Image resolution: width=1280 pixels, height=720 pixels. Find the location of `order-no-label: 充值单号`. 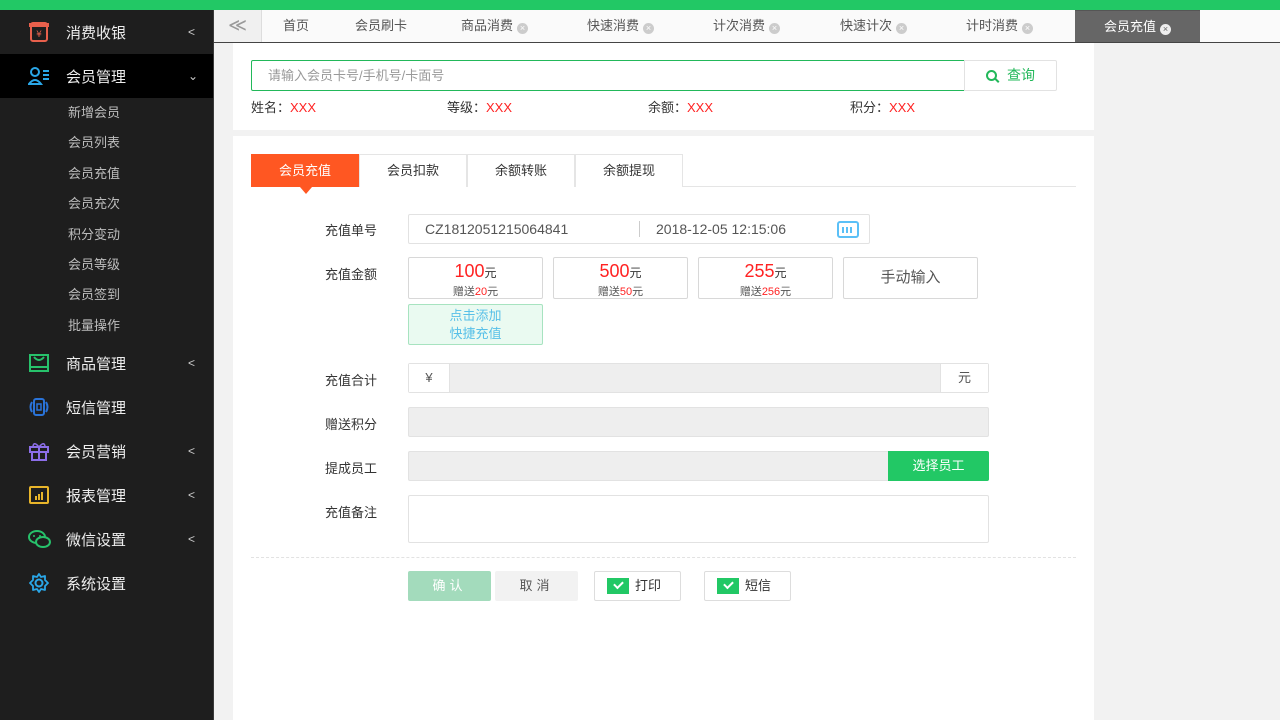

order-no-label: 充值单号 is located at coordinates (351, 230).